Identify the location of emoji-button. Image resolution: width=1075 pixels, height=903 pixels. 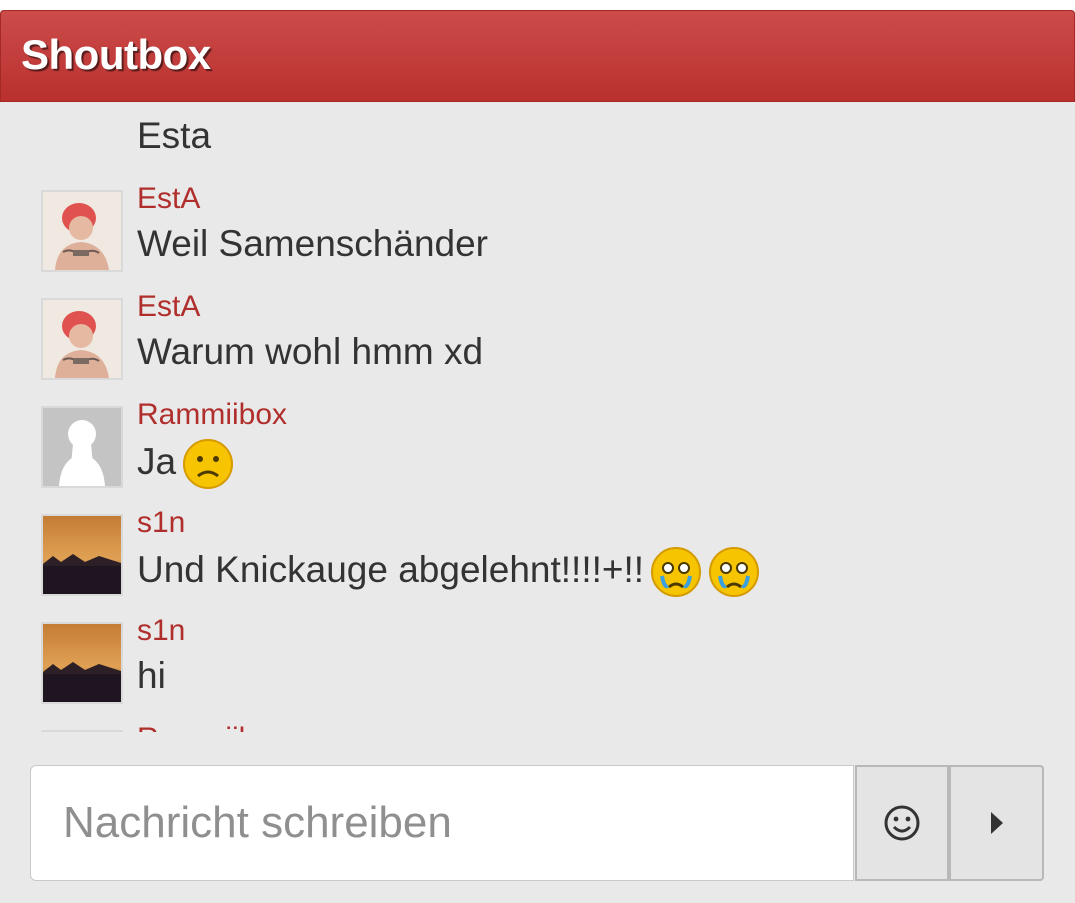
(902, 823).